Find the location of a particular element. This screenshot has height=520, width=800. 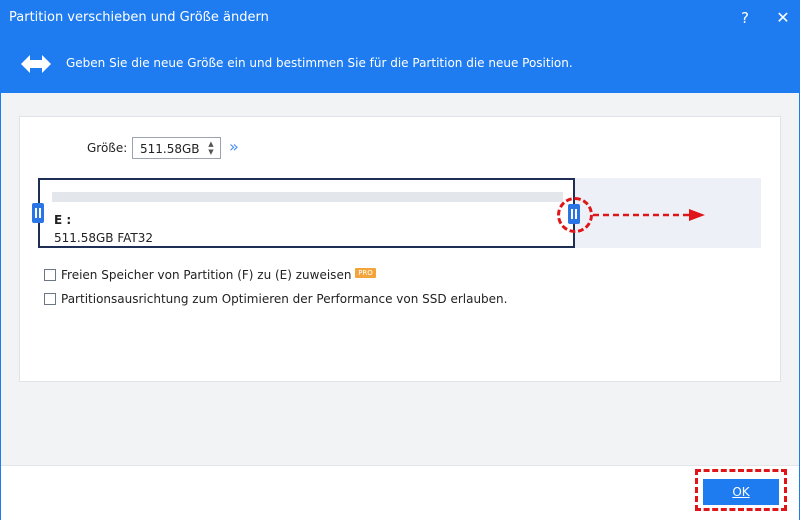

ssd-alignment-checkbox is located at coordinates (50, 299).